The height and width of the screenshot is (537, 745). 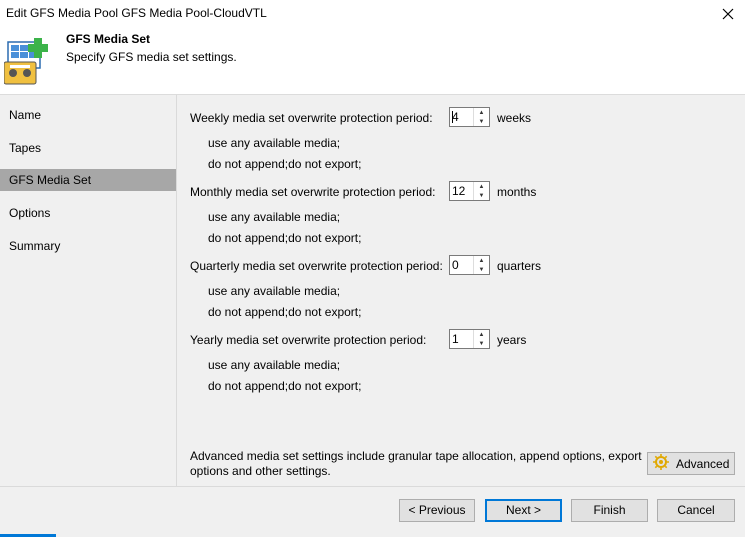 I want to click on step-tapes: Tapes, so click(x=88, y=148).